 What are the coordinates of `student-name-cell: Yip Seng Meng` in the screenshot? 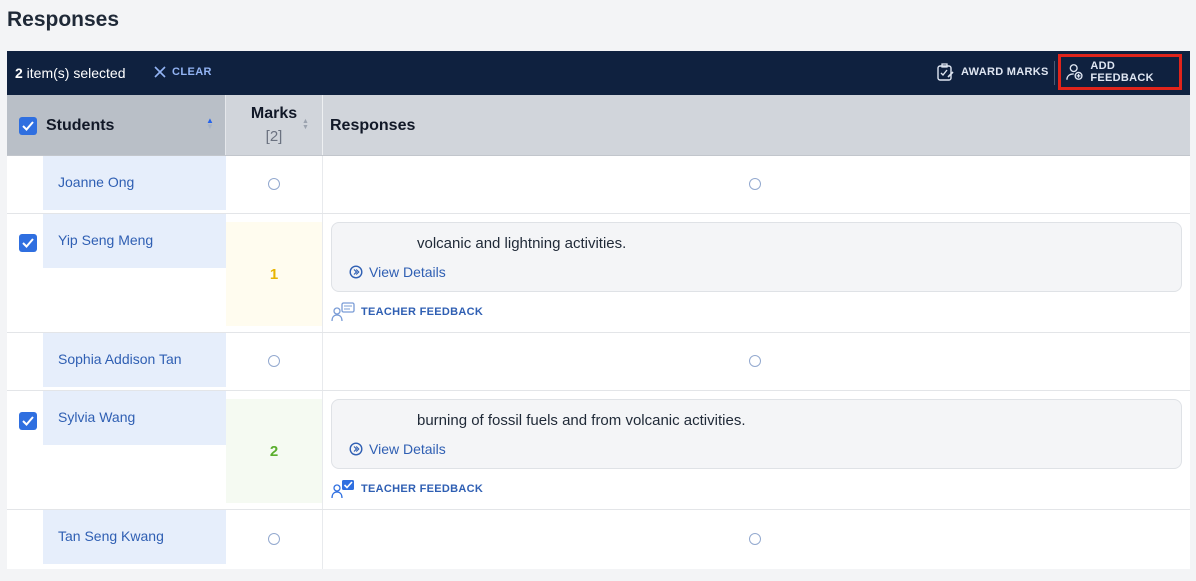 It's located at (134, 241).